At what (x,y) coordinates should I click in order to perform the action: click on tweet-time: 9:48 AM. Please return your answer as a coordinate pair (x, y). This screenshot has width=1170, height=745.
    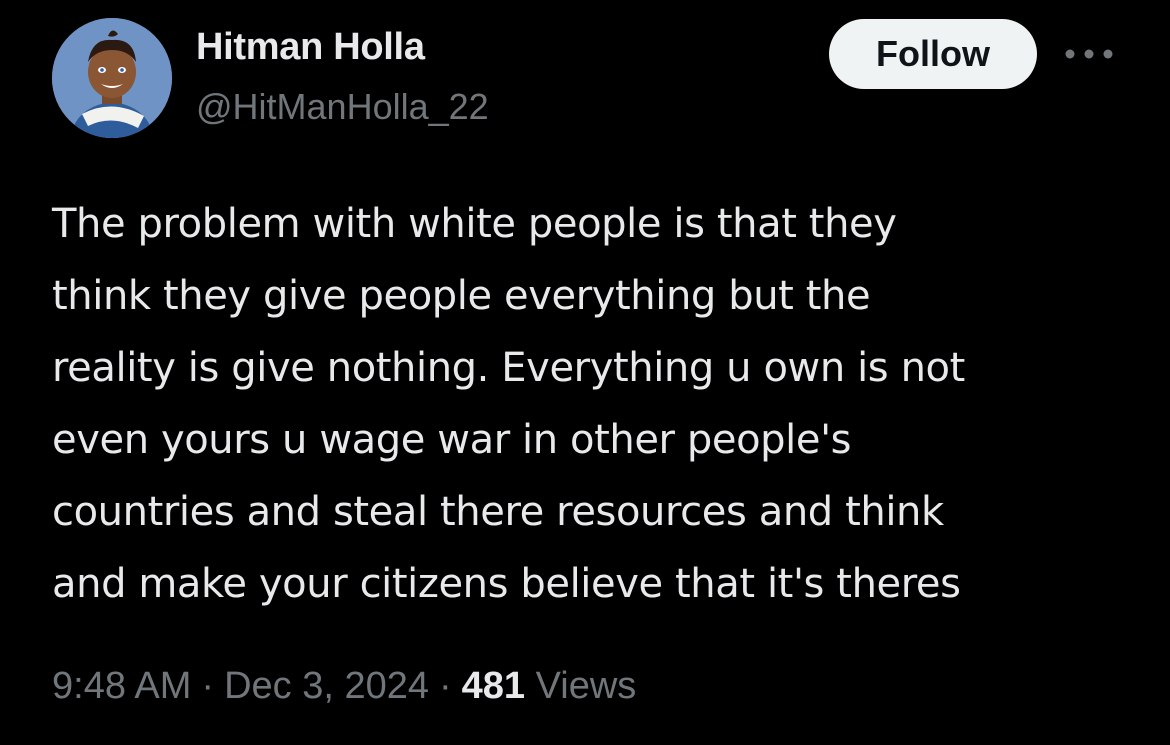
    Looking at the image, I should click on (121, 686).